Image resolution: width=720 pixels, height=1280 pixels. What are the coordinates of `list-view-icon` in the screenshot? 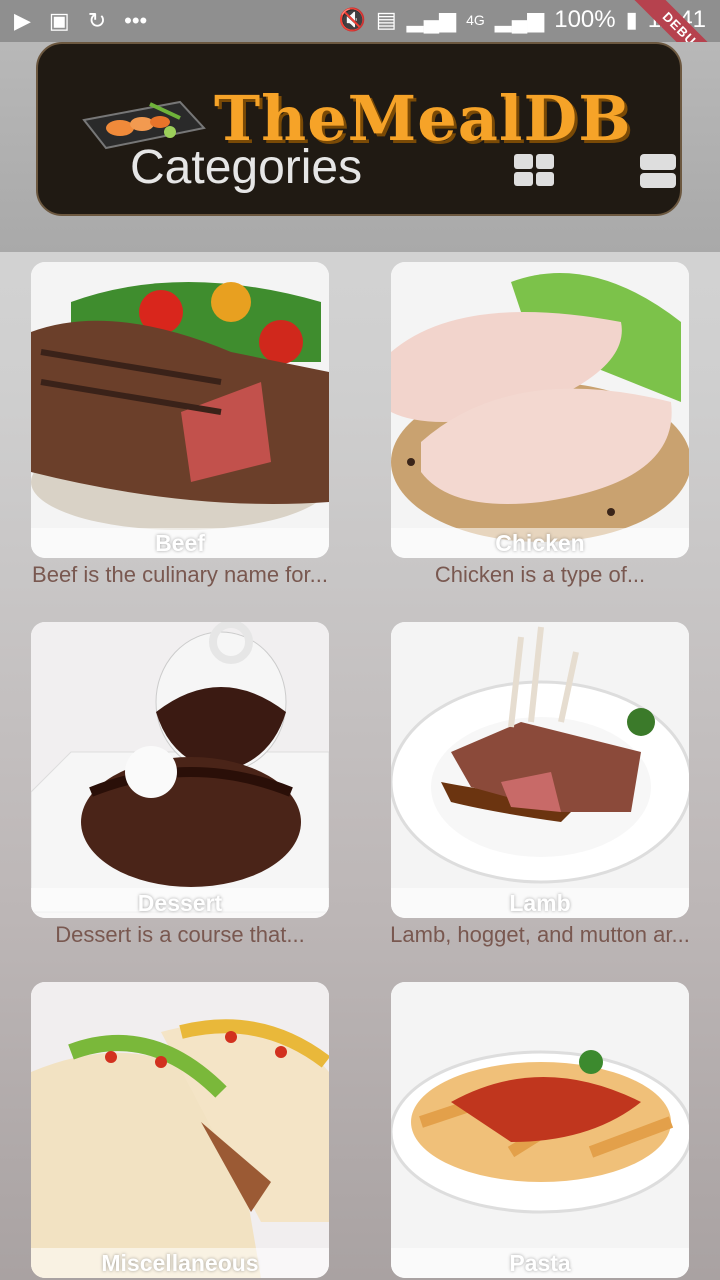 It's located at (658, 171).